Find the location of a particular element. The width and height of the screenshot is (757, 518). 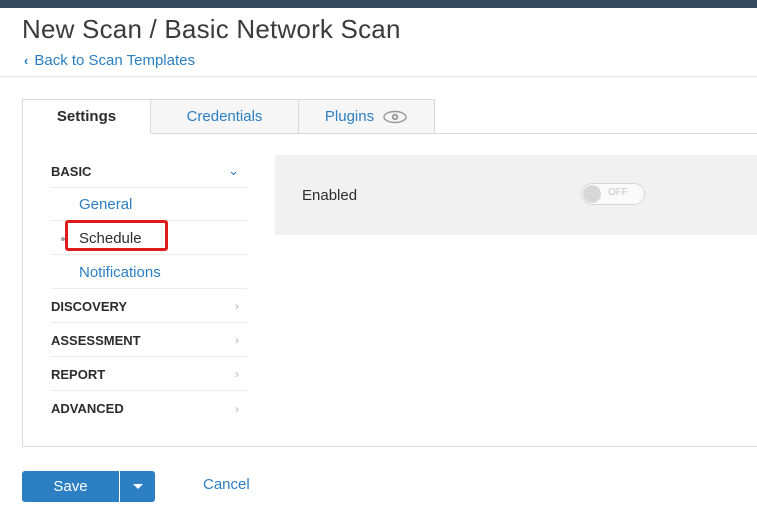

sidebar-section-label: DISCOVERY is located at coordinates (89, 306).